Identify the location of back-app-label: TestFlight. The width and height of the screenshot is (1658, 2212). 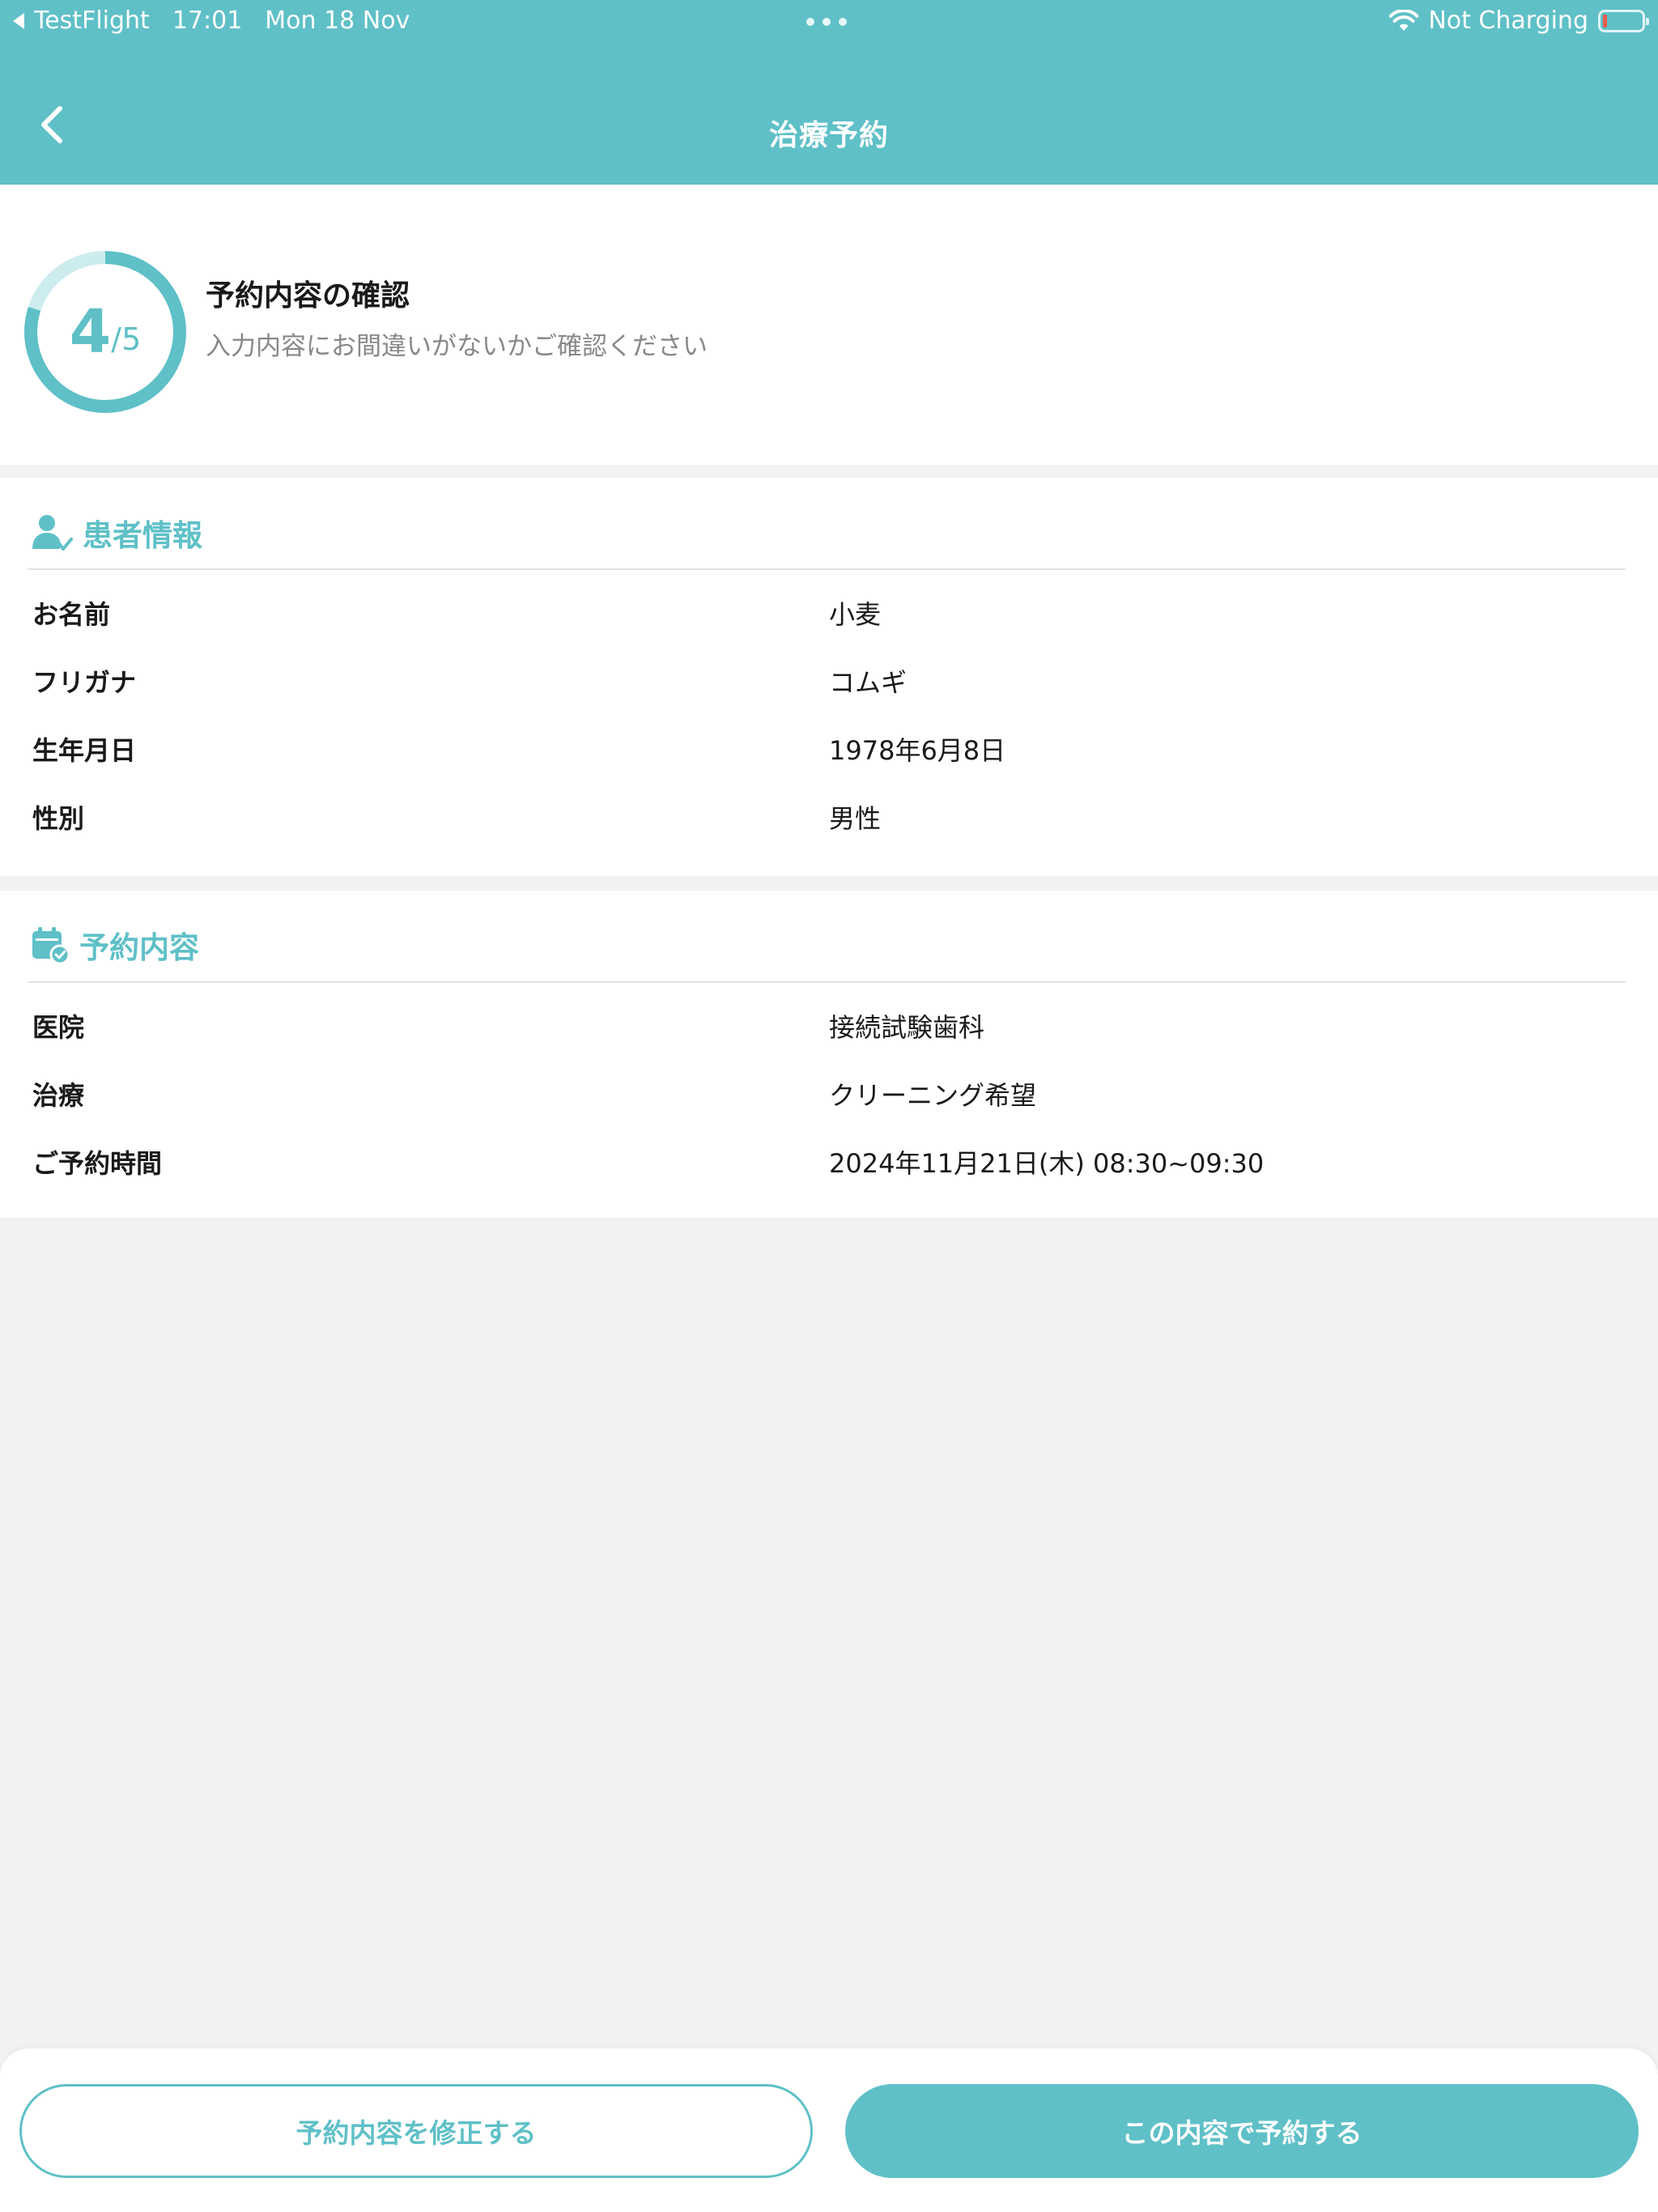
(92, 21).